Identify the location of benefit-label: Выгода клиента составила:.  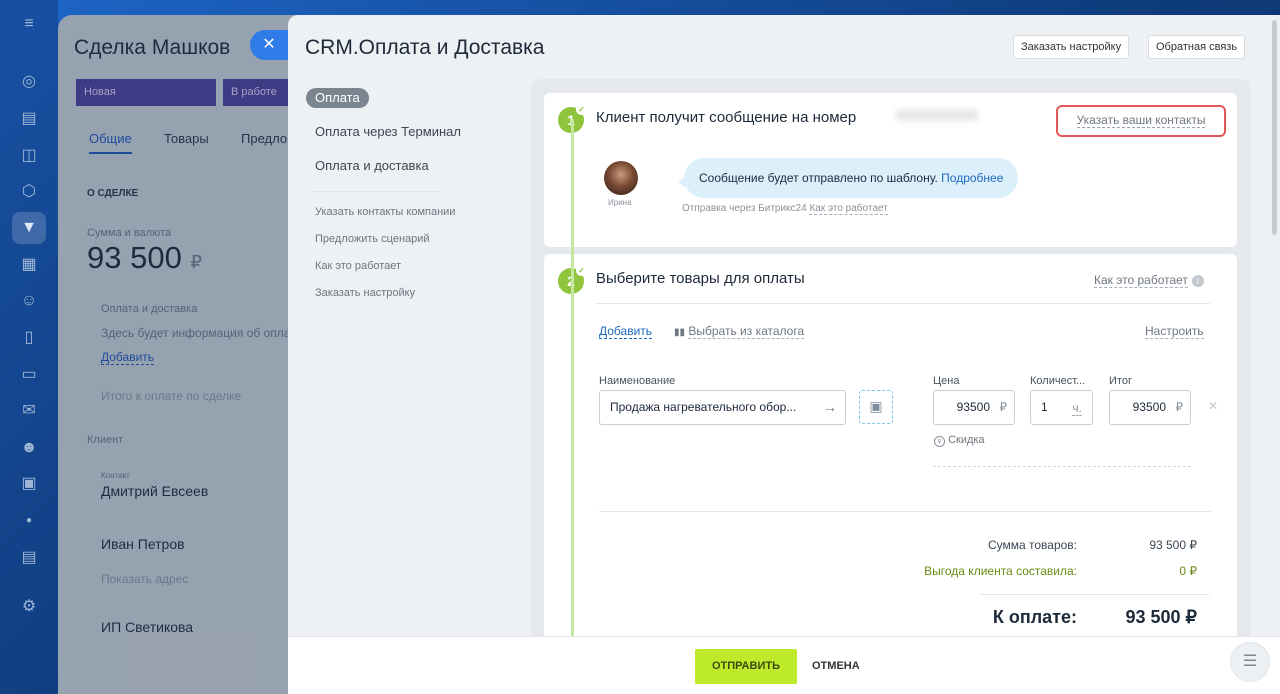
(1000, 571).